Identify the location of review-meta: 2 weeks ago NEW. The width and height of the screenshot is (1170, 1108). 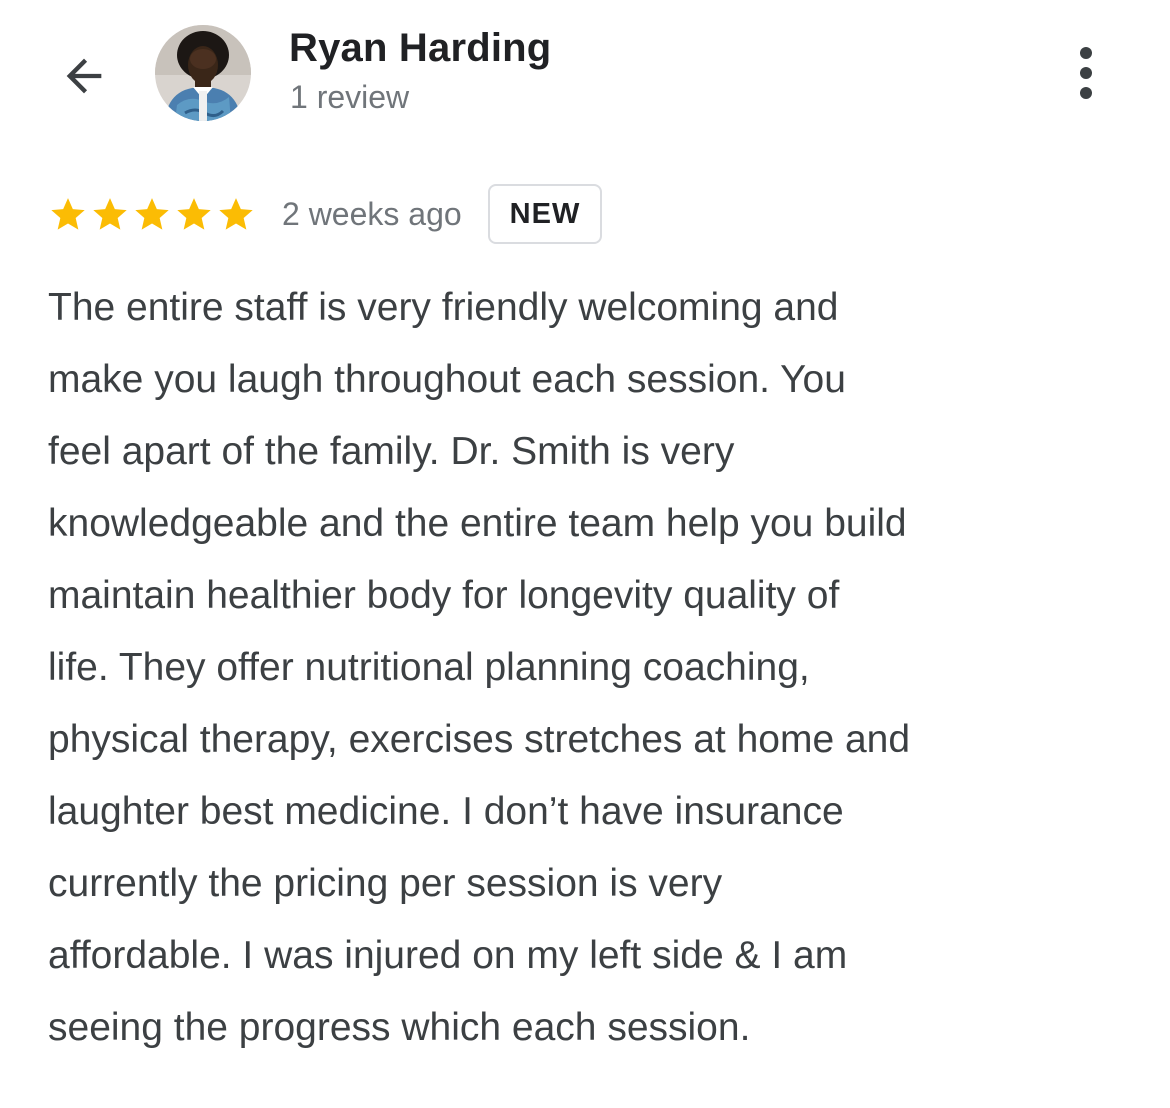
(325, 214).